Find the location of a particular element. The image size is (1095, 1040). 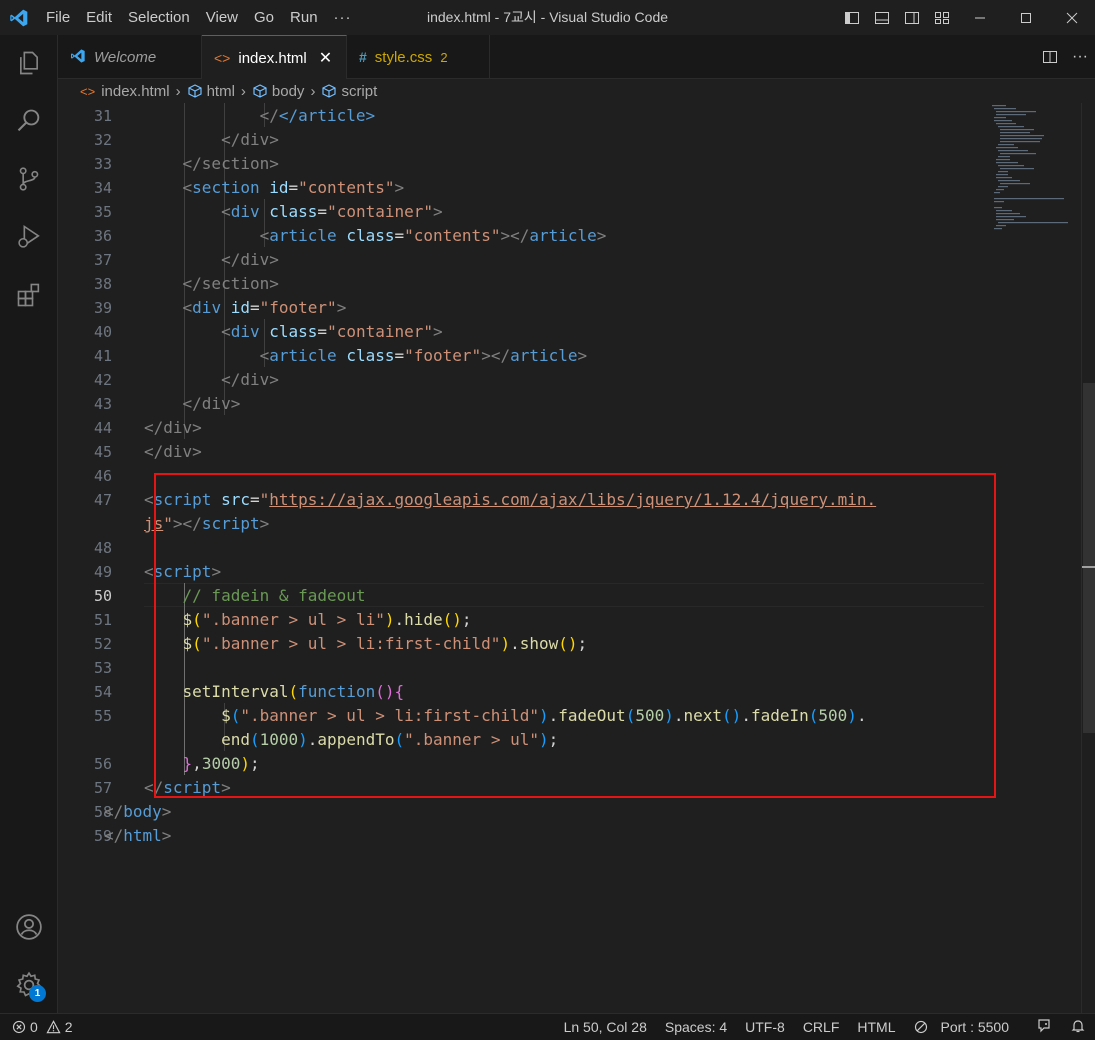

scrollbar-thumb is located at coordinates (1089, 558).